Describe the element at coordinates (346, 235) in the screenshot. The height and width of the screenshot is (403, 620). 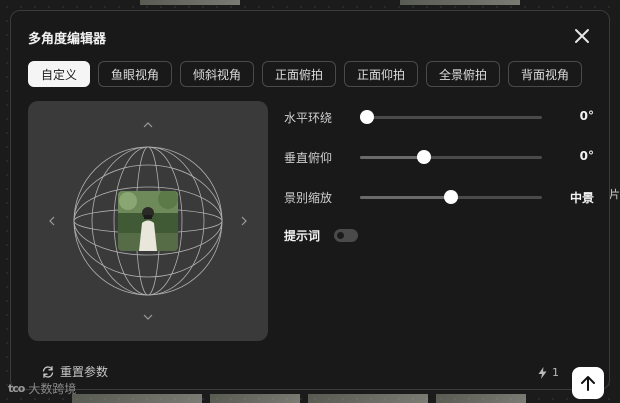
I see `prompt-toggle` at that location.